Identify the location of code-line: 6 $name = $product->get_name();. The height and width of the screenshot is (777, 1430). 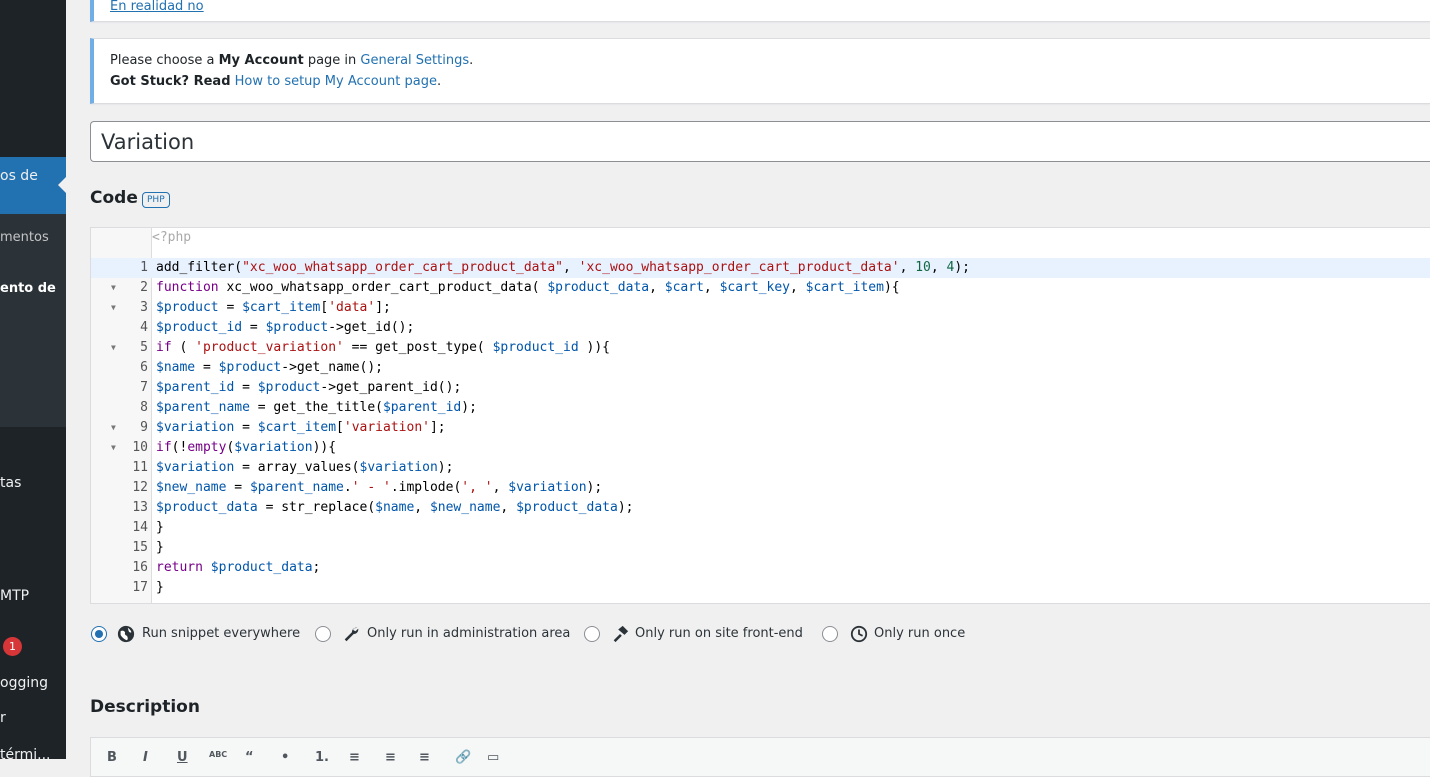
(760, 368).